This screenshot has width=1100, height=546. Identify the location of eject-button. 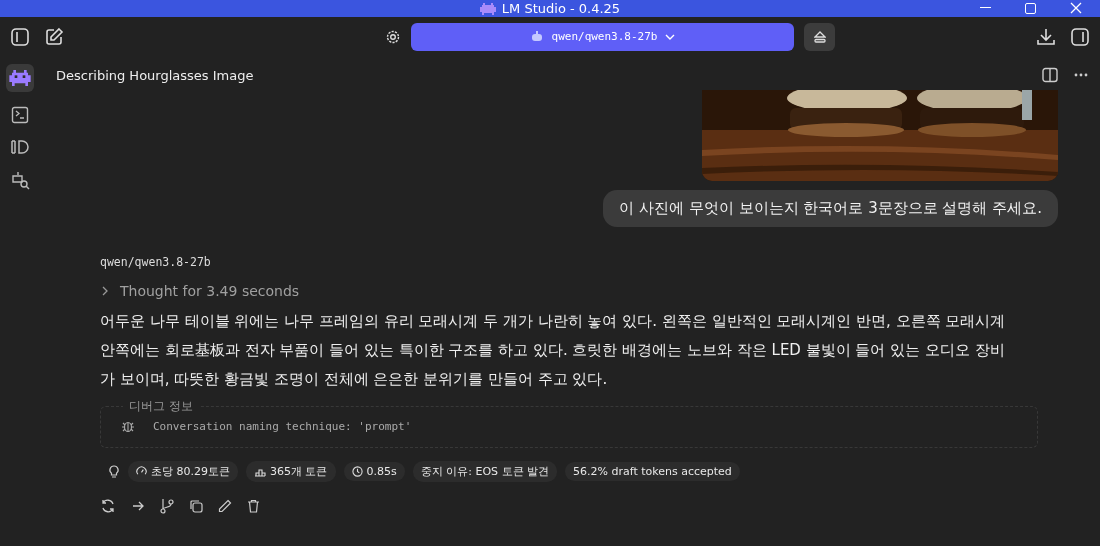
(819, 36).